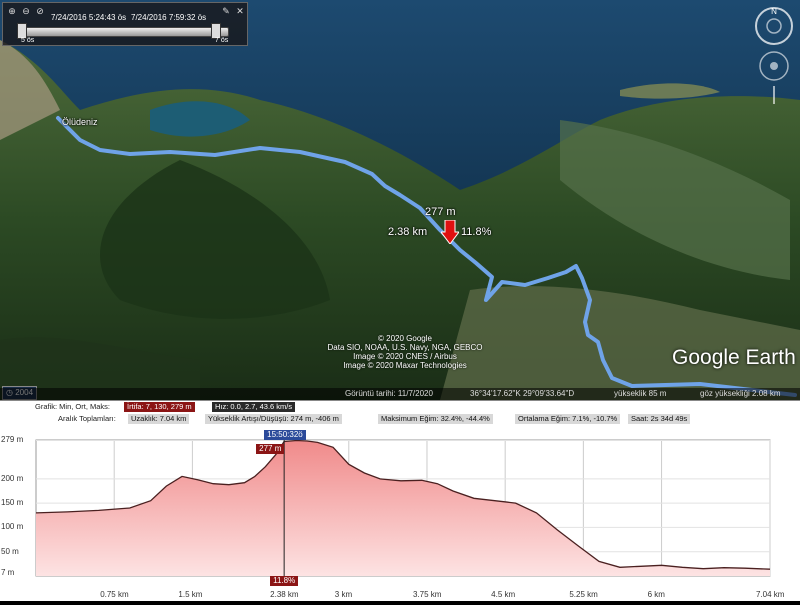 This screenshot has height=605, width=800. Describe the element at coordinates (389, 393) in the screenshot. I see `imagery-date: Görüntü tarihi: 11/7/2020` at that location.